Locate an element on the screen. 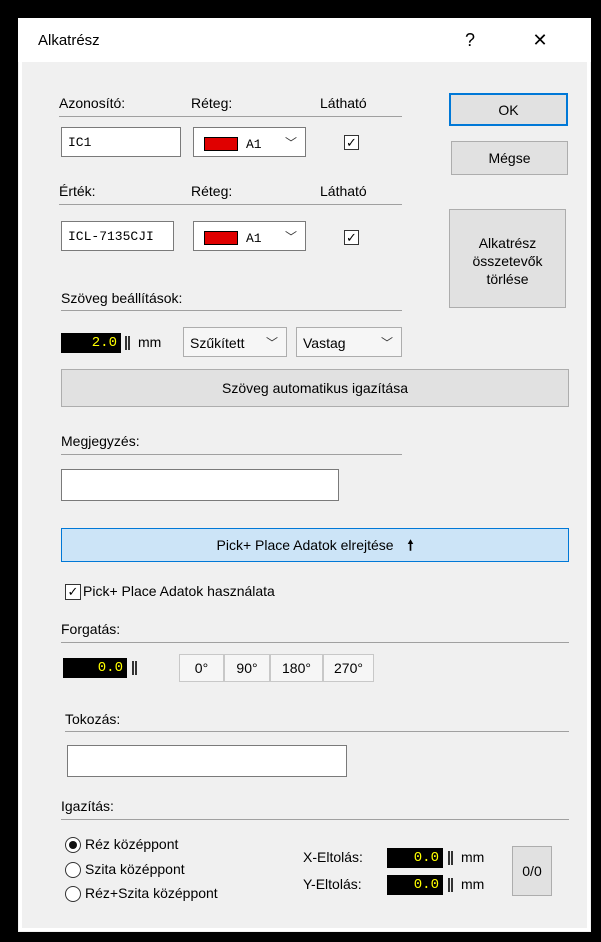  x-offset-label: X-Eltolás: is located at coordinates (333, 857).